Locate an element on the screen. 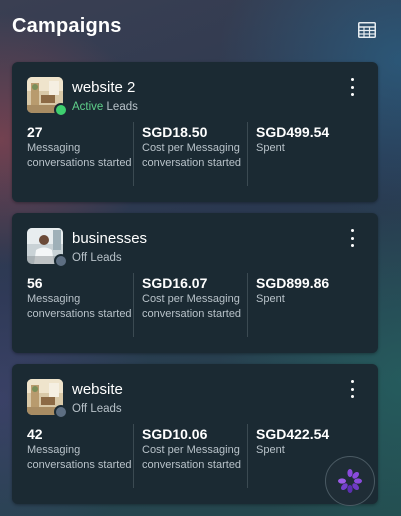 The image size is (401, 516). metric-value: SGD422.54 is located at coordinates (293, 434).